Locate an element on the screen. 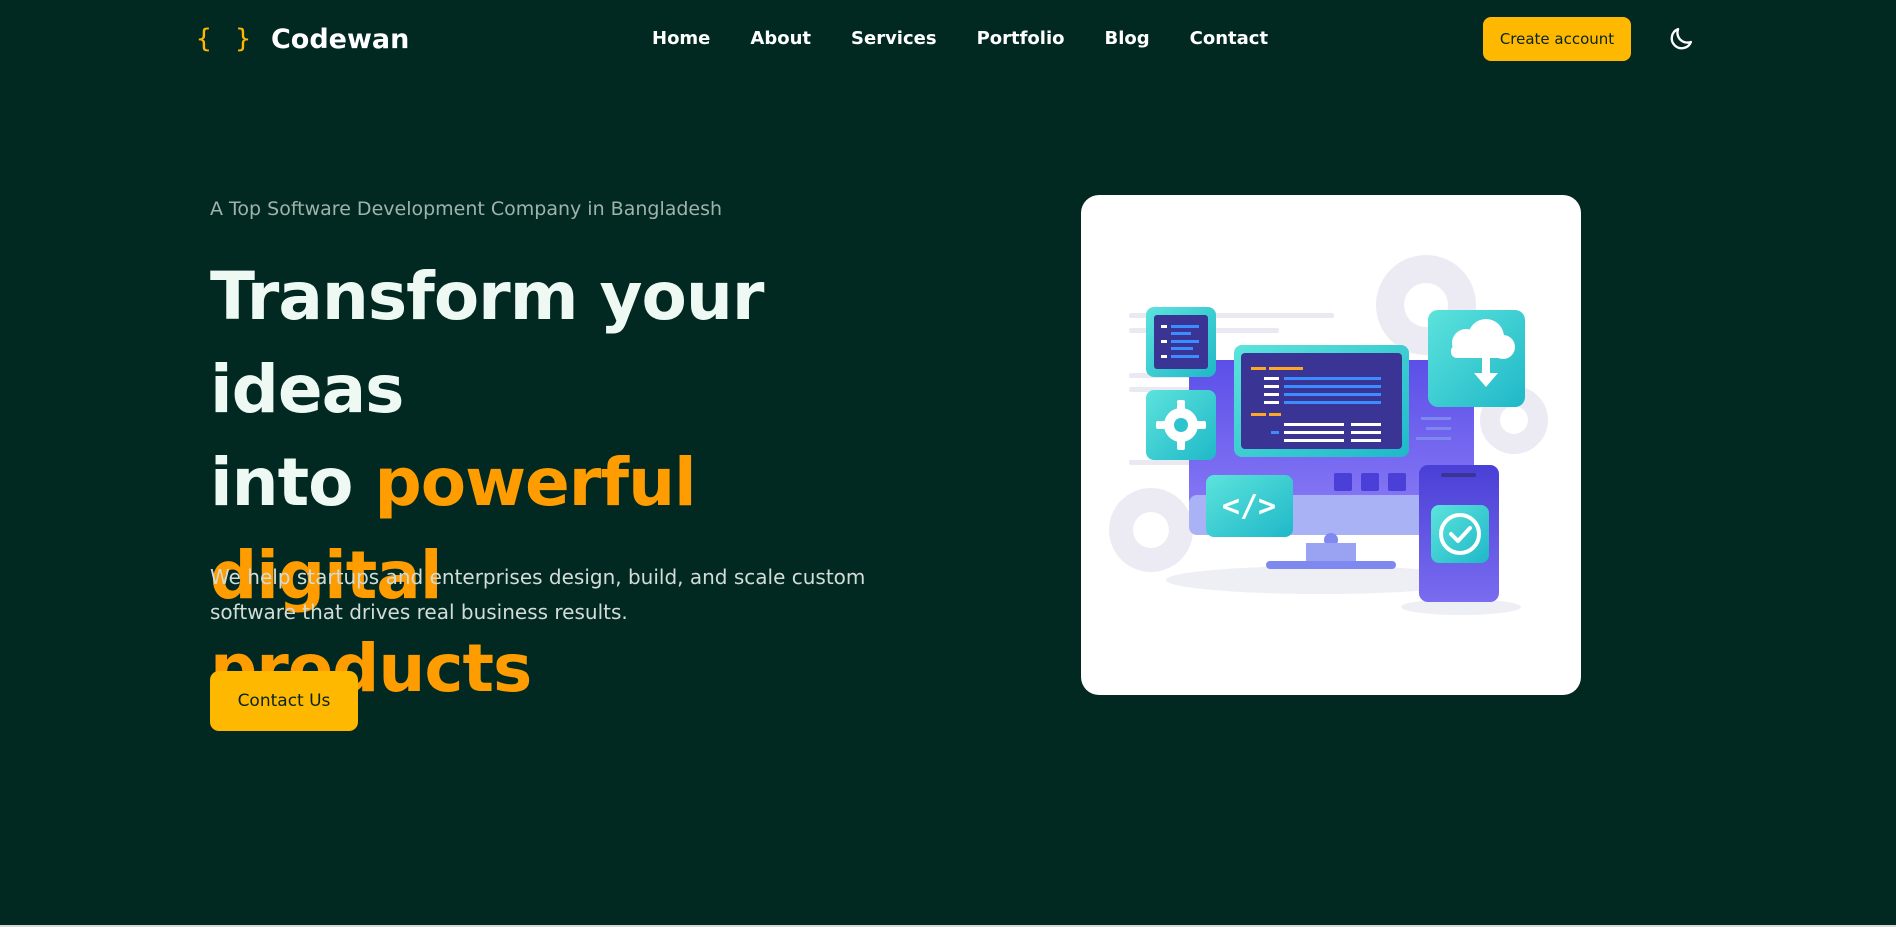 Image resolution: width=1896 pixels, height=927 pixels. hero-illustration-card: </> is located at coordinates (1331, 445).